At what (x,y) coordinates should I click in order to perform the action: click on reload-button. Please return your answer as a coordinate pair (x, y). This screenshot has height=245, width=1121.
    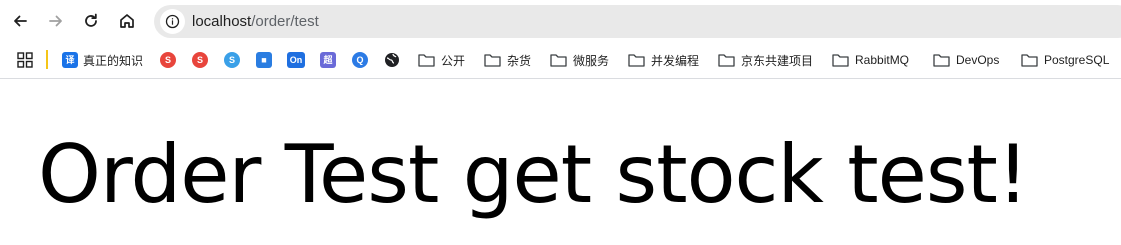
    Looking at the image, I should click on (91, 21).